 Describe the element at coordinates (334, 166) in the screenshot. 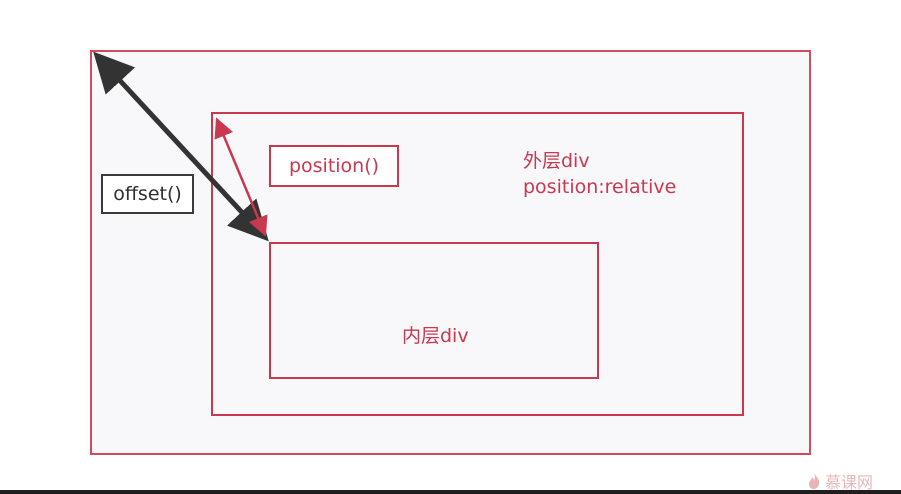

I see `position-label: position()` at that location.